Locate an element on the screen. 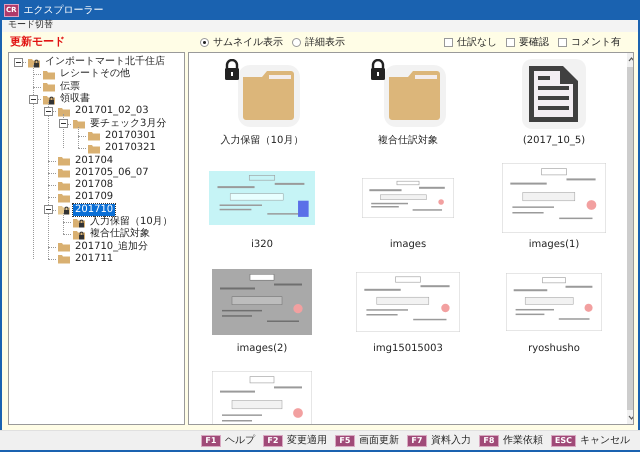  function-key: F2 is located at coordinates (272, 440).